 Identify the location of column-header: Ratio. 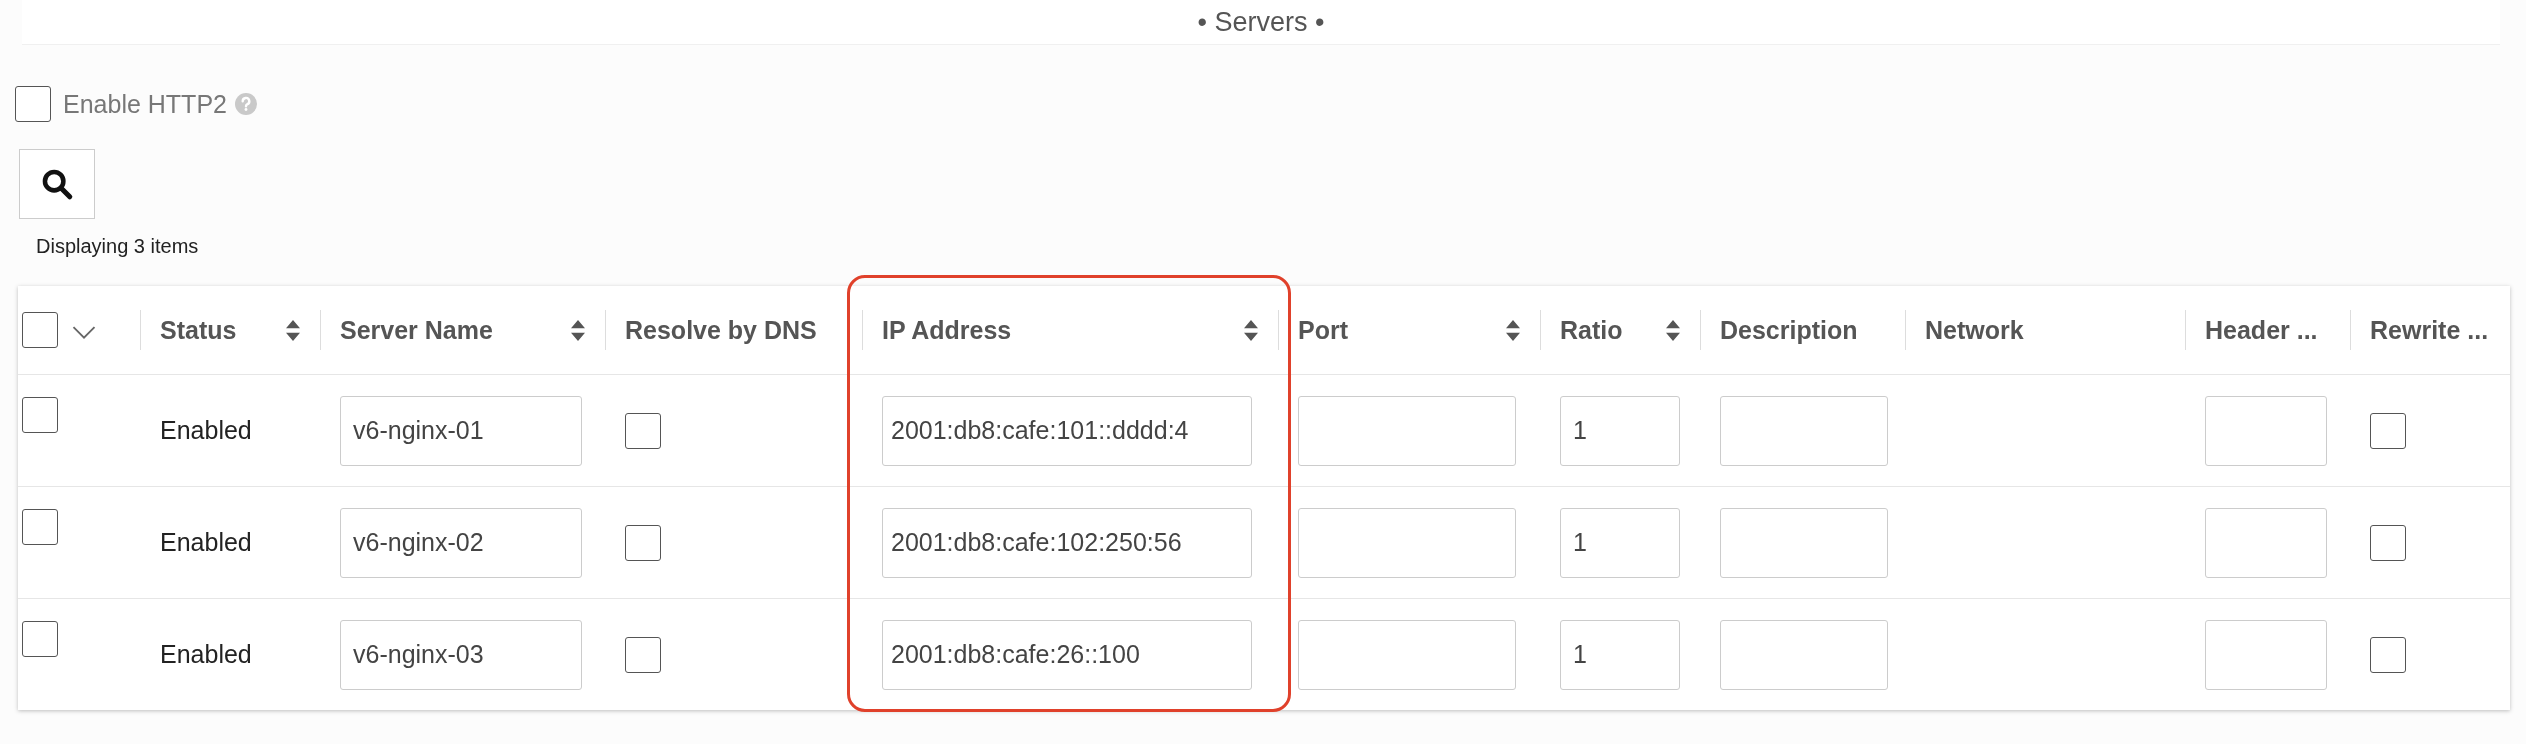
(1620, 330).